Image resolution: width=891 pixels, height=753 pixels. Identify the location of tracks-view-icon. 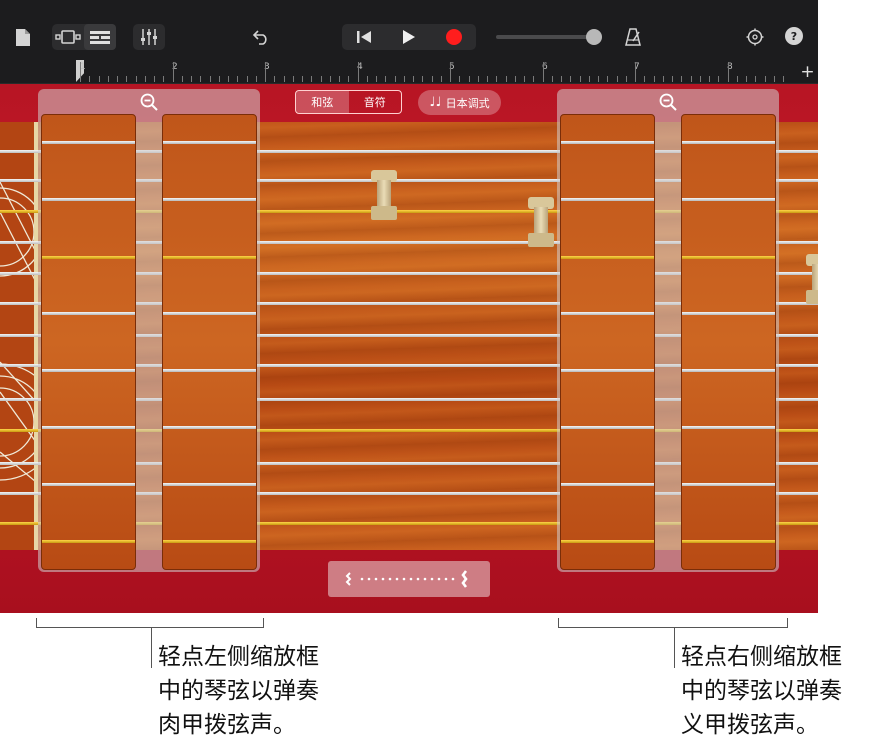
(100, 37).